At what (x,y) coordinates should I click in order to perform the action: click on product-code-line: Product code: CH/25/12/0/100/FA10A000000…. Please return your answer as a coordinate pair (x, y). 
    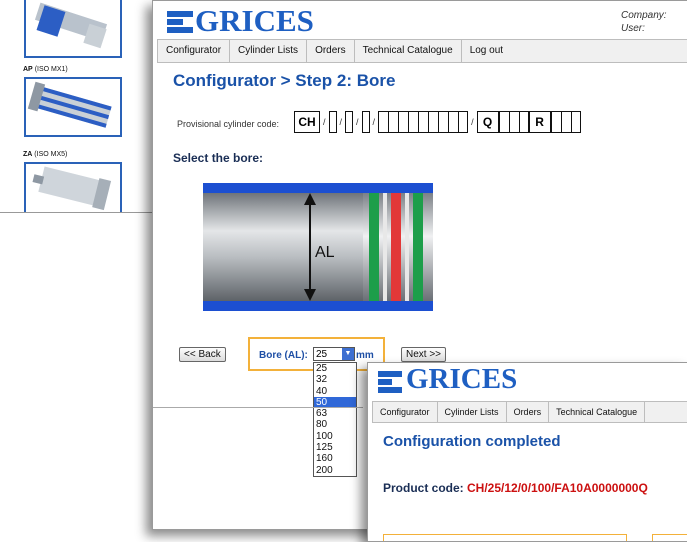
    Looking at the image, I should click on (515, 488).